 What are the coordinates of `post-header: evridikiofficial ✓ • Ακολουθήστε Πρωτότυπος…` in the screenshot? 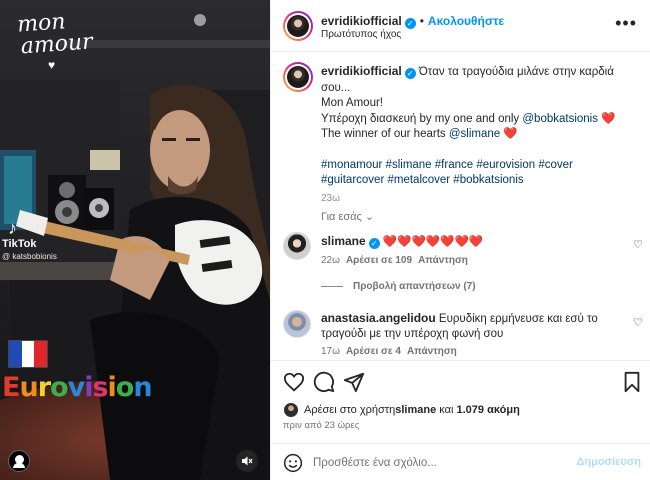 It's located at (460, 26).